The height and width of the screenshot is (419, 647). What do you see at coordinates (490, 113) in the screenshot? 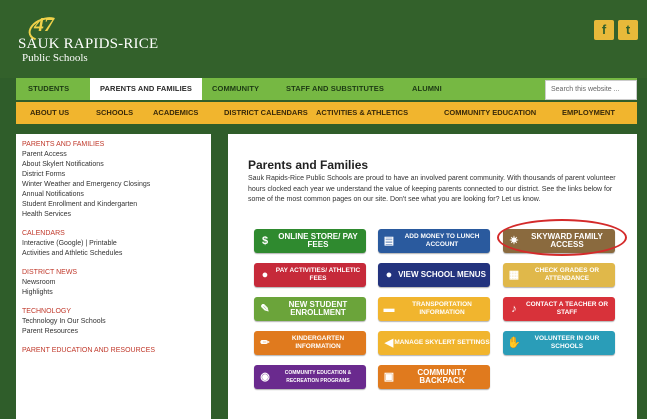
I see `nav-community-education: COMMUNITY EDUCATION` at bounding box center [490, 113].